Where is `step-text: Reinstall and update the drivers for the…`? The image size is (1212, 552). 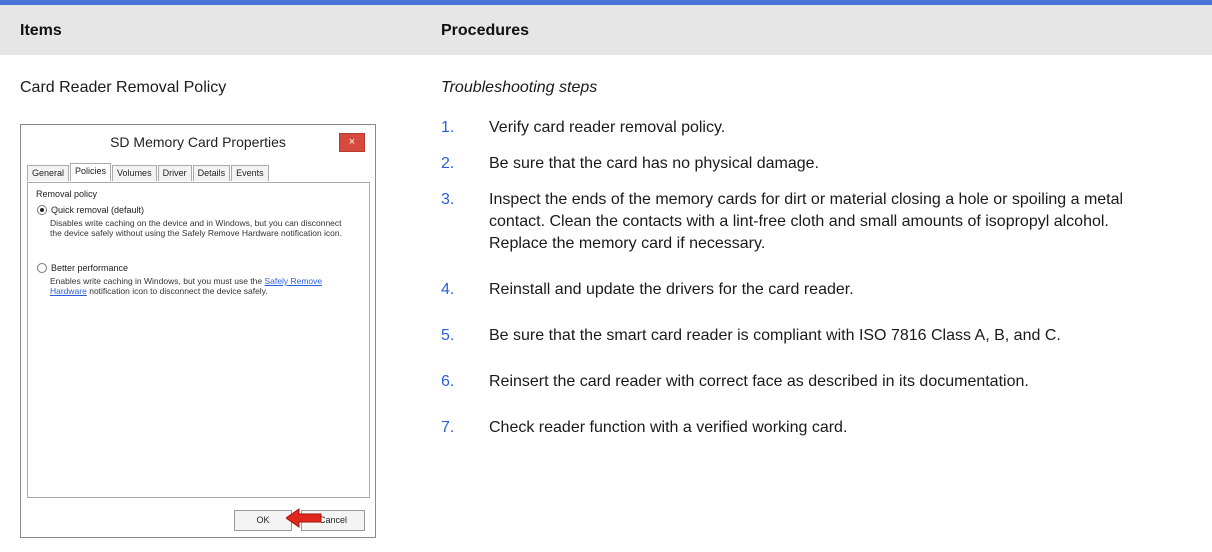
step-text: Reinstall and update the drivers for the… is located at coordinates (671, 289).